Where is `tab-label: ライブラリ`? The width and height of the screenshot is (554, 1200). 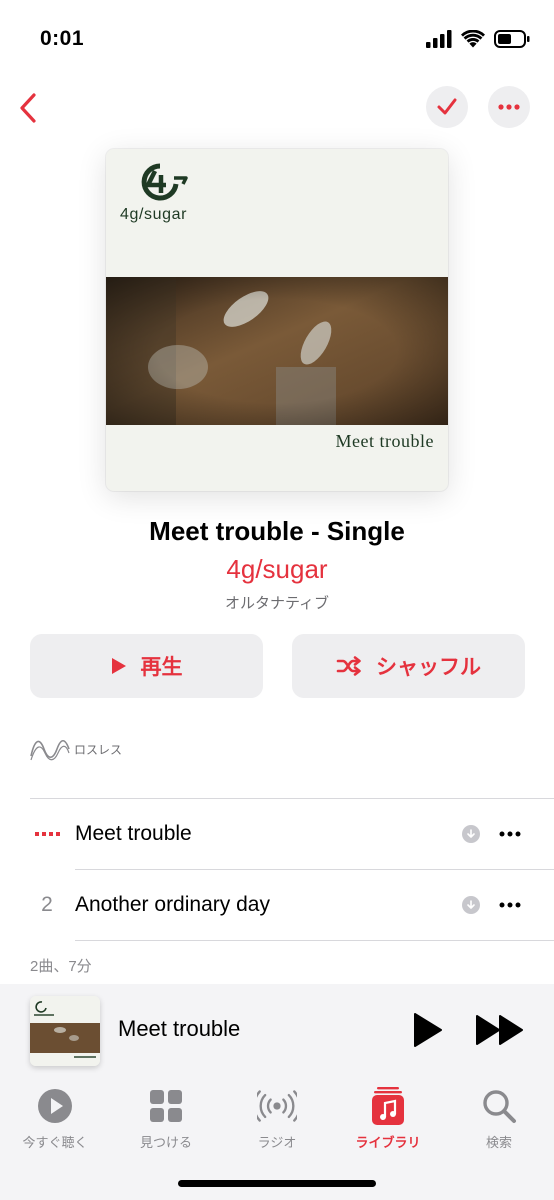 tab-label: ライブラリ is located at coordinates (388, 1142).